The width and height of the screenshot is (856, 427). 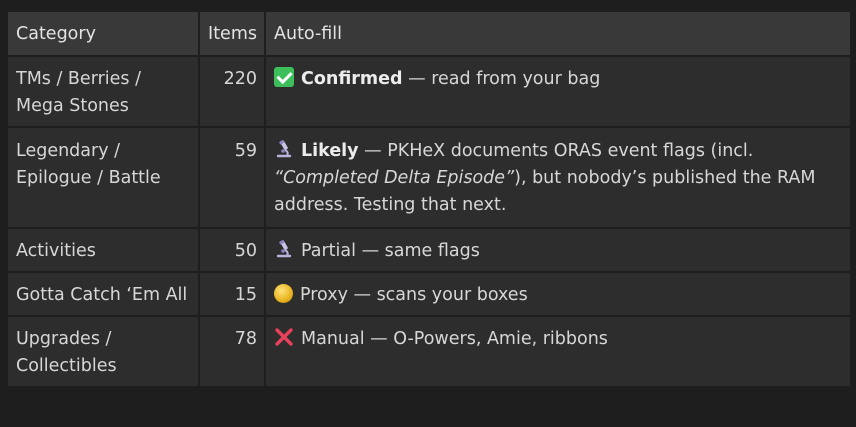 What do you see at coordinates (232, 250) in the screenshot?
I see `items-cell: 50` at bounding box center [232, 250].